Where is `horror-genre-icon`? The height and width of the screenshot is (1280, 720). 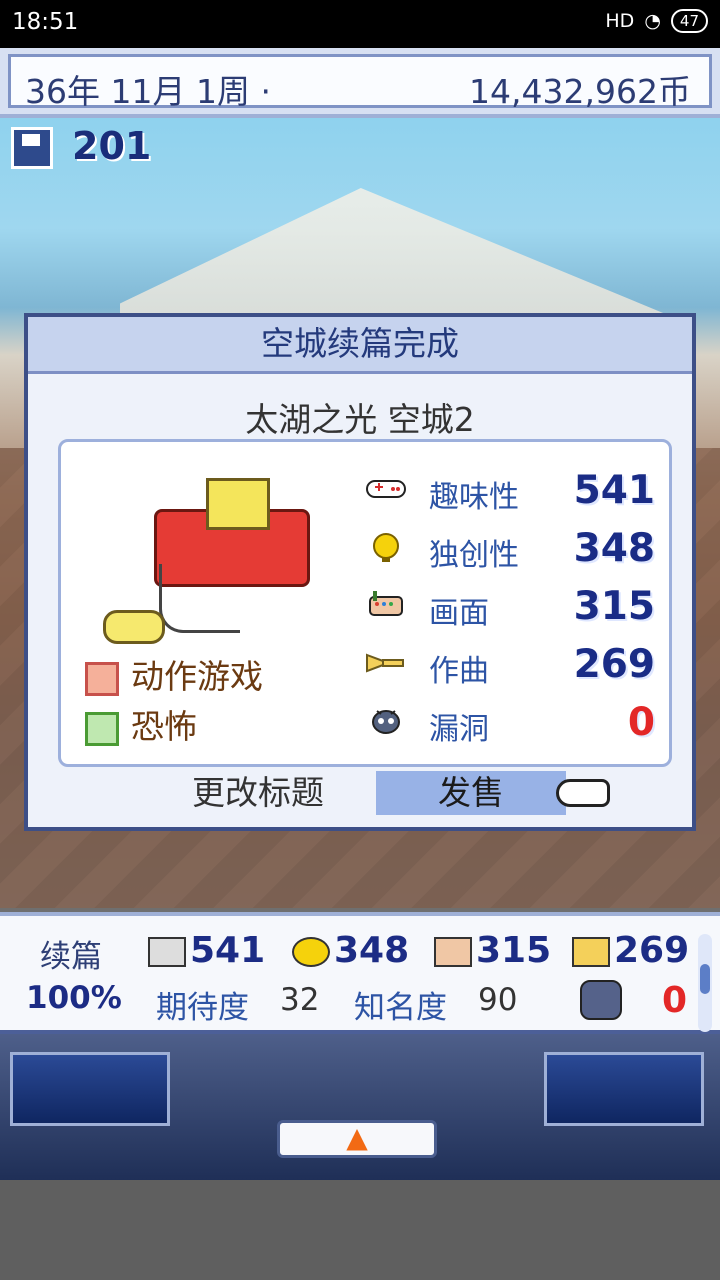
horror-genre-icon is located at coordinates (102, 728).